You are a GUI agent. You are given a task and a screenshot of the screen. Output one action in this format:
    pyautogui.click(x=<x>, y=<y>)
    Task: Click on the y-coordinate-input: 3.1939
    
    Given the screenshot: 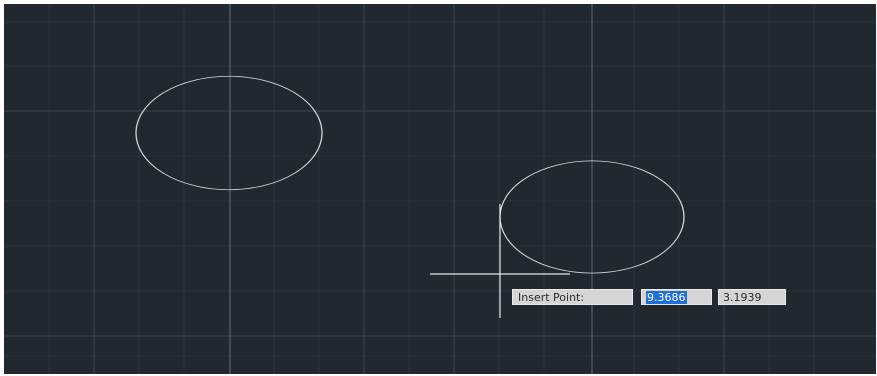 What is the action you would take?
    pyautogui.click(x=752, y=297)
    